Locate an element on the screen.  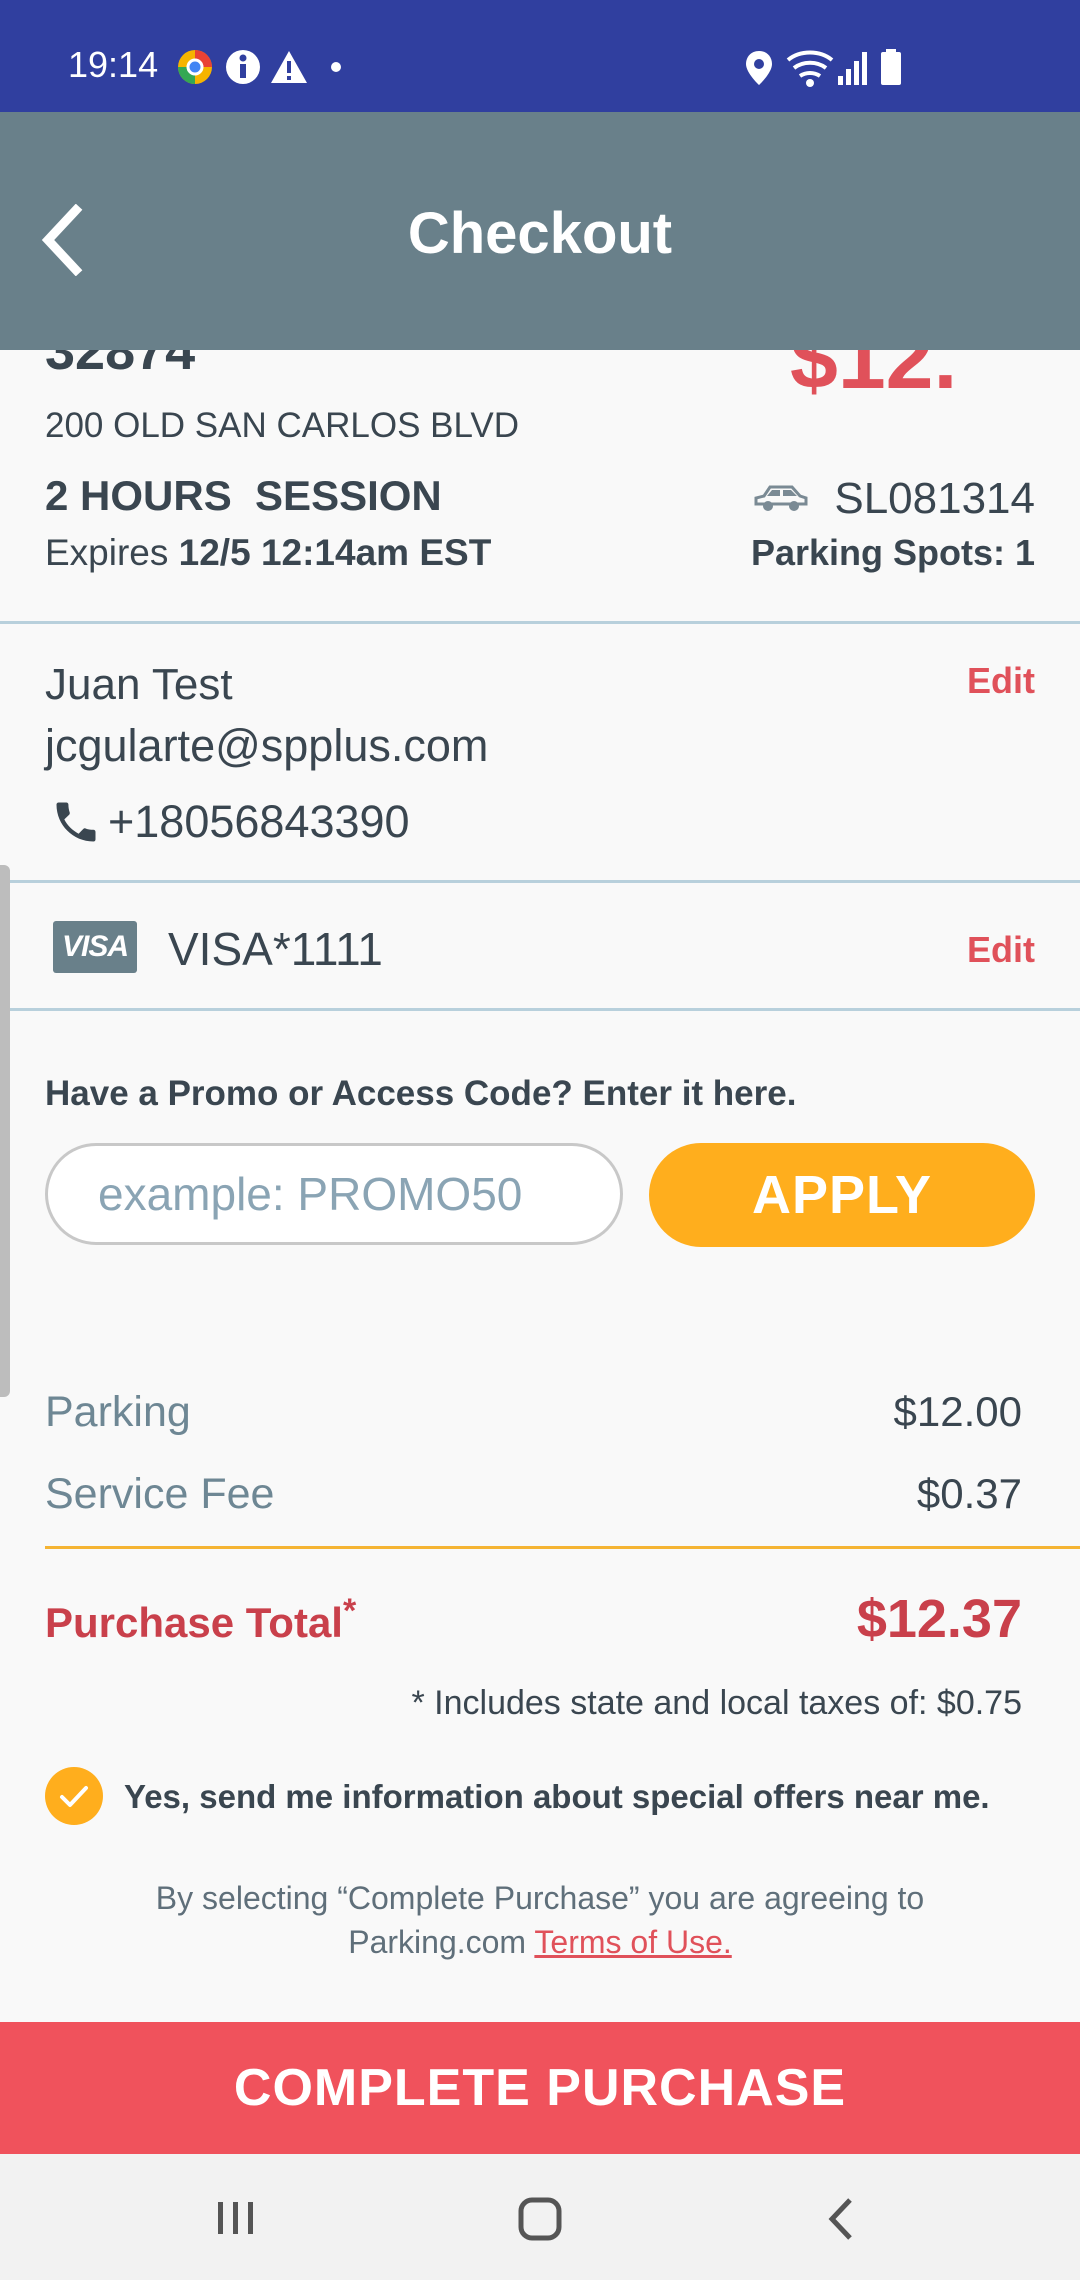
phone-icon is located at coordinates (76, 822).